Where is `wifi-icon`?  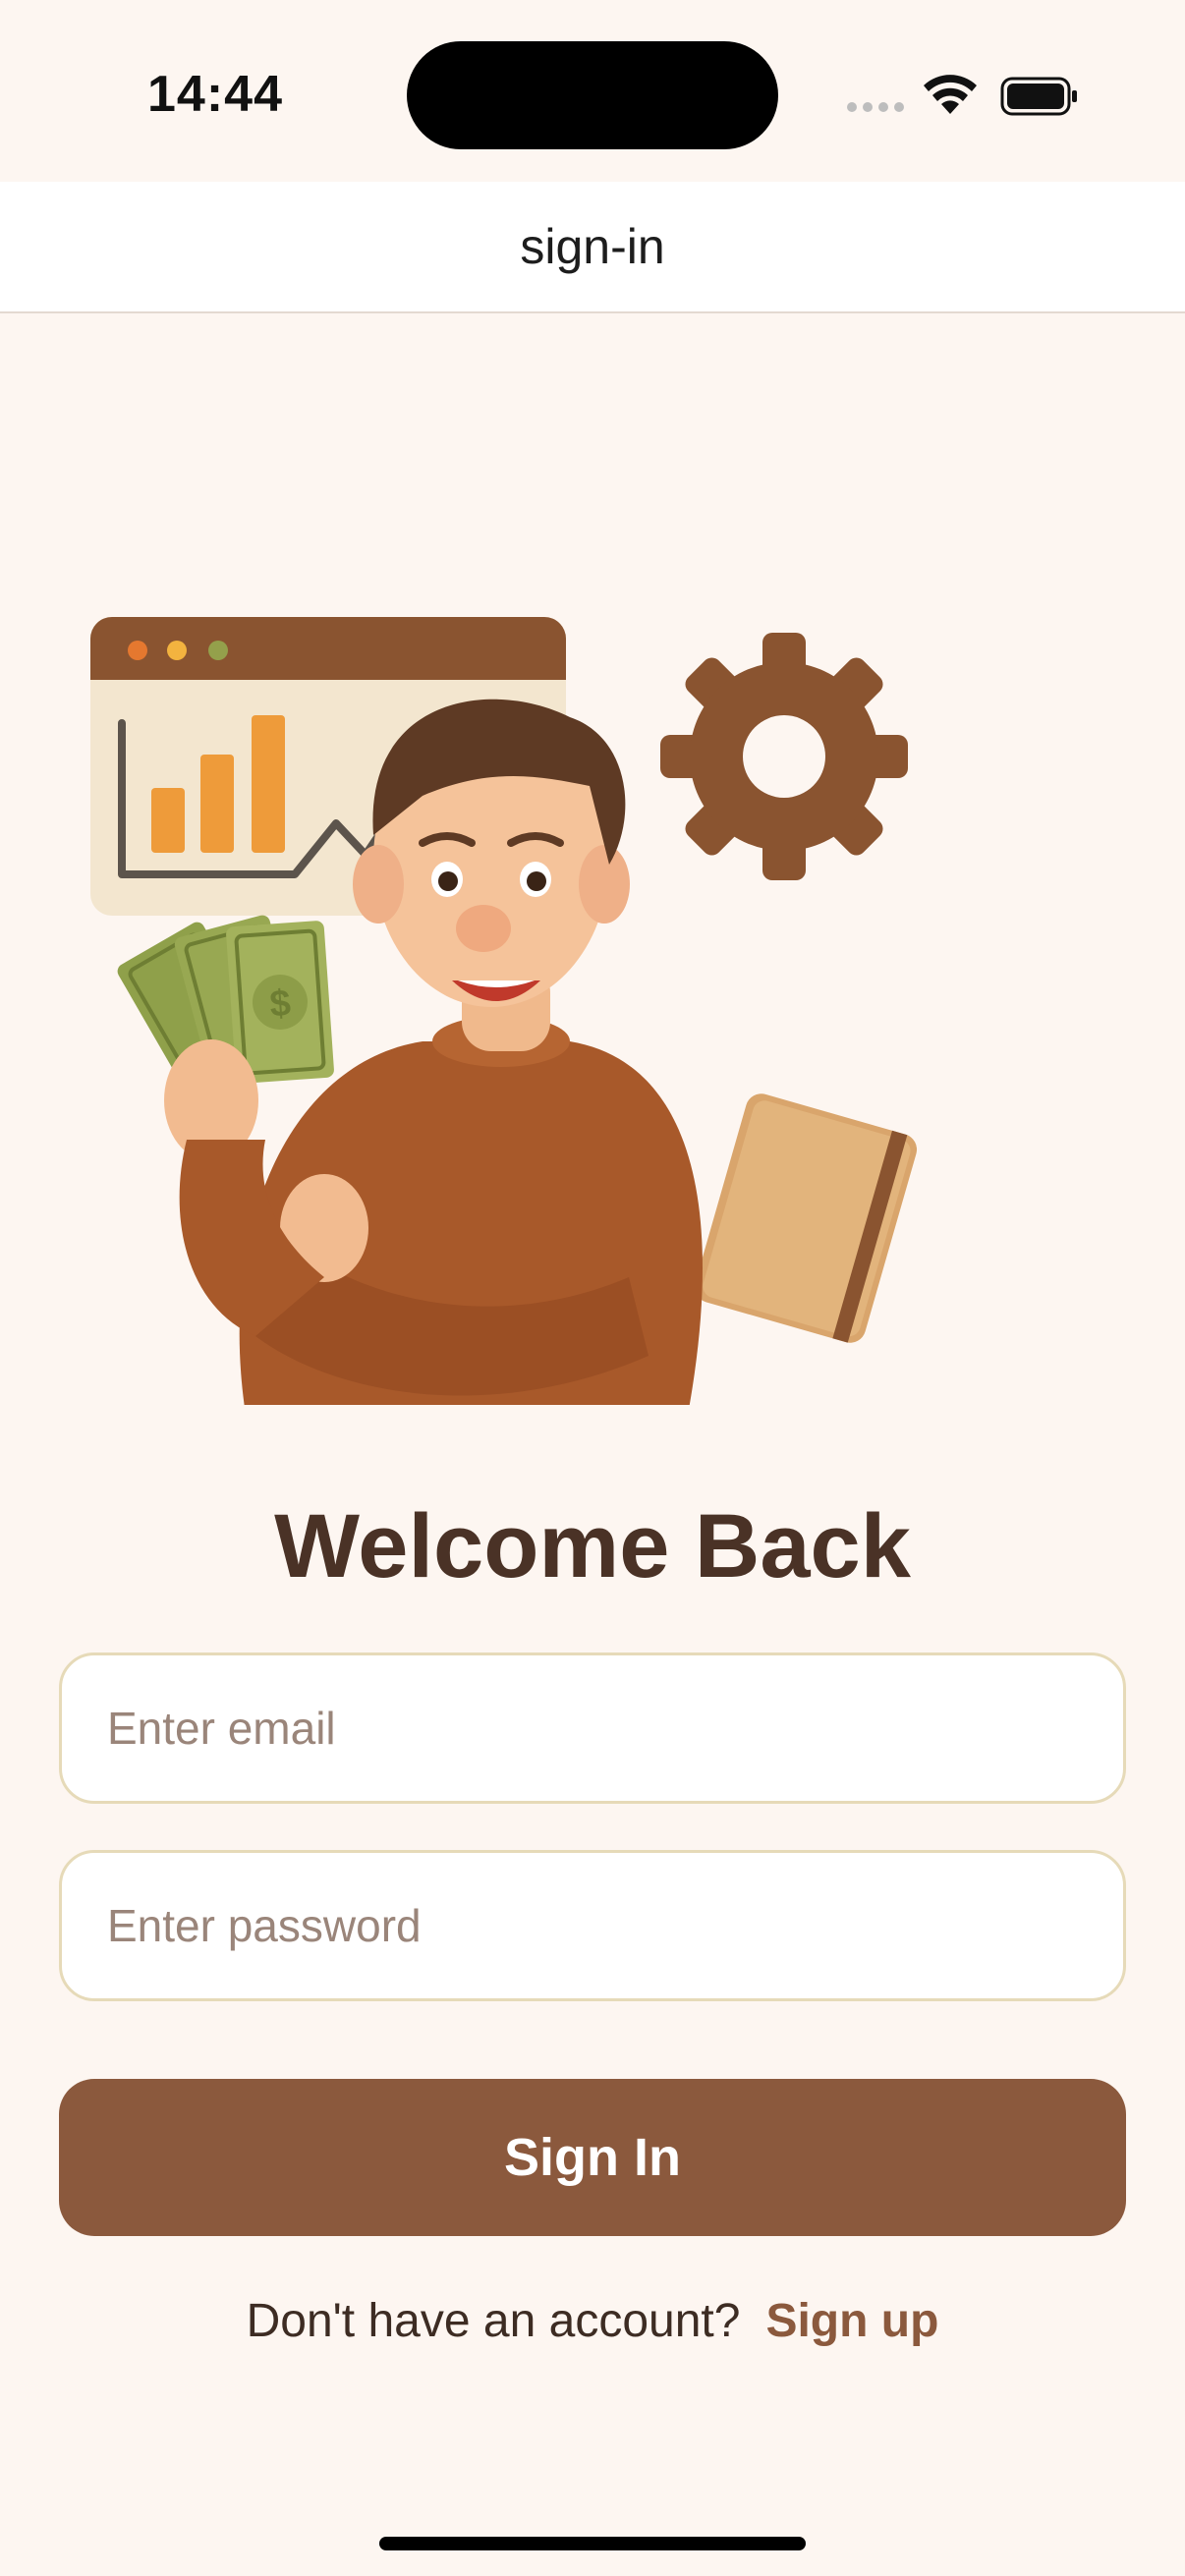
wifi-icon is located at coordinates (951, 94).